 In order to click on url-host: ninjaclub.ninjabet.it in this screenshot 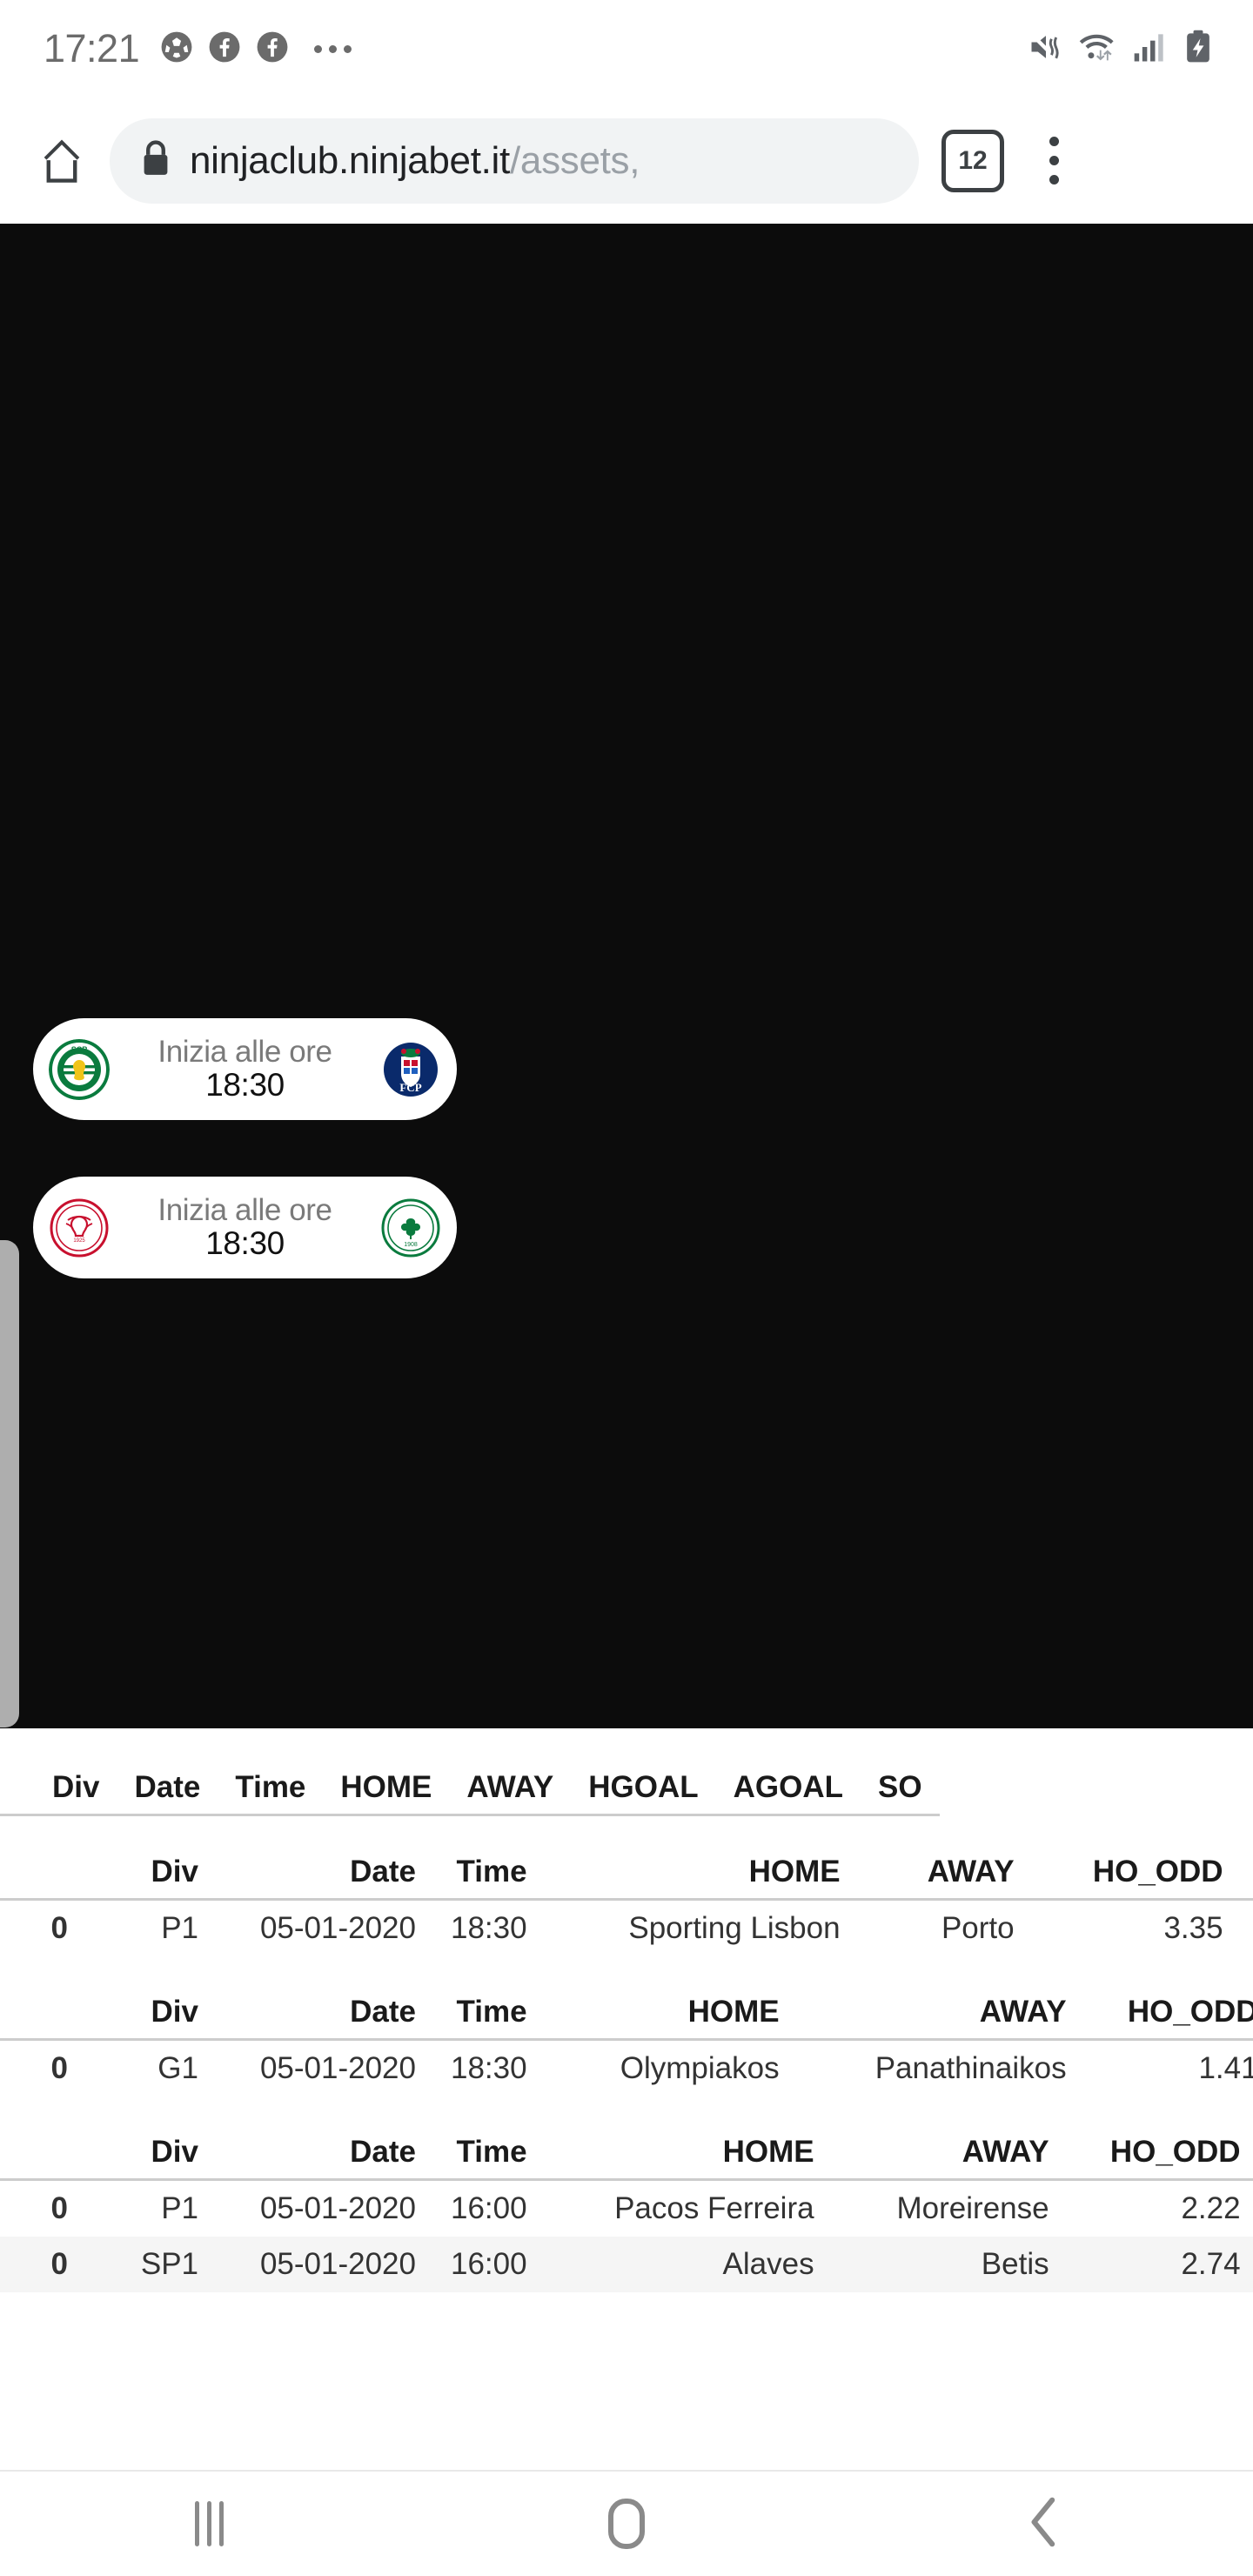, I will do `click(350, 160)`.